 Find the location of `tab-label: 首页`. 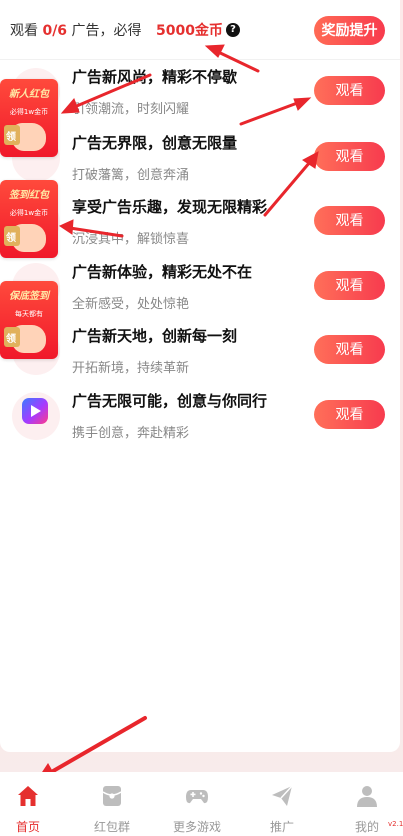

tab-label: 首页 is located at coordinates (27, 827).